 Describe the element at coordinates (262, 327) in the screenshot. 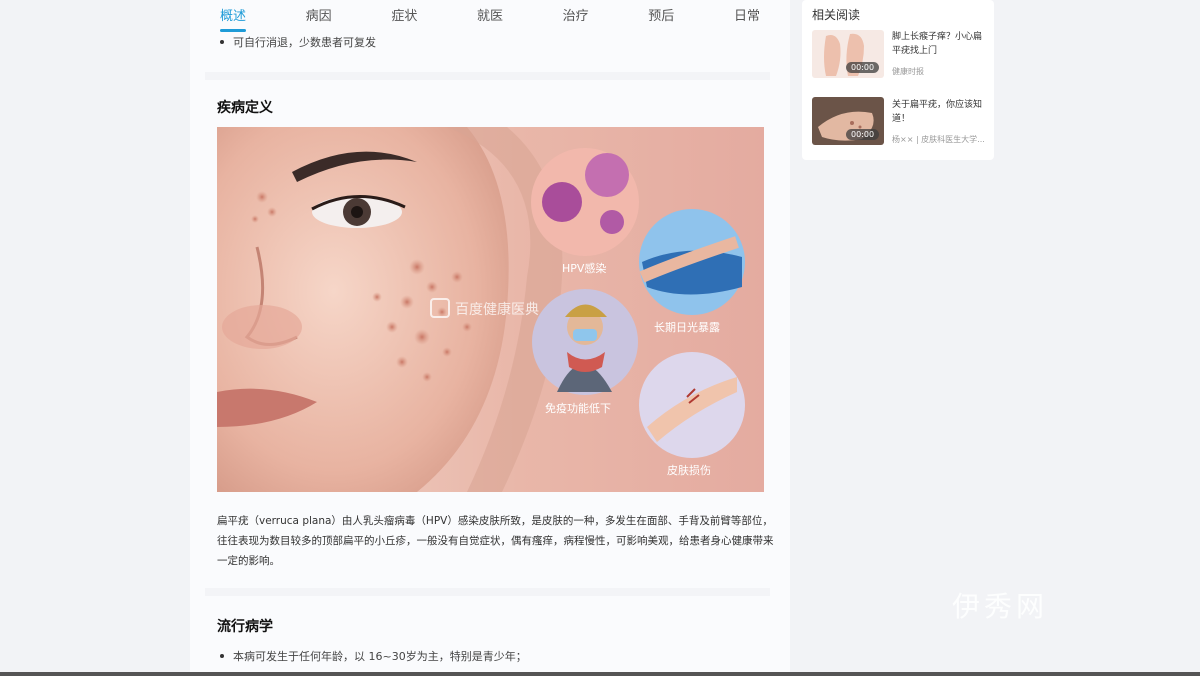

I see `nose-tip` at that location.